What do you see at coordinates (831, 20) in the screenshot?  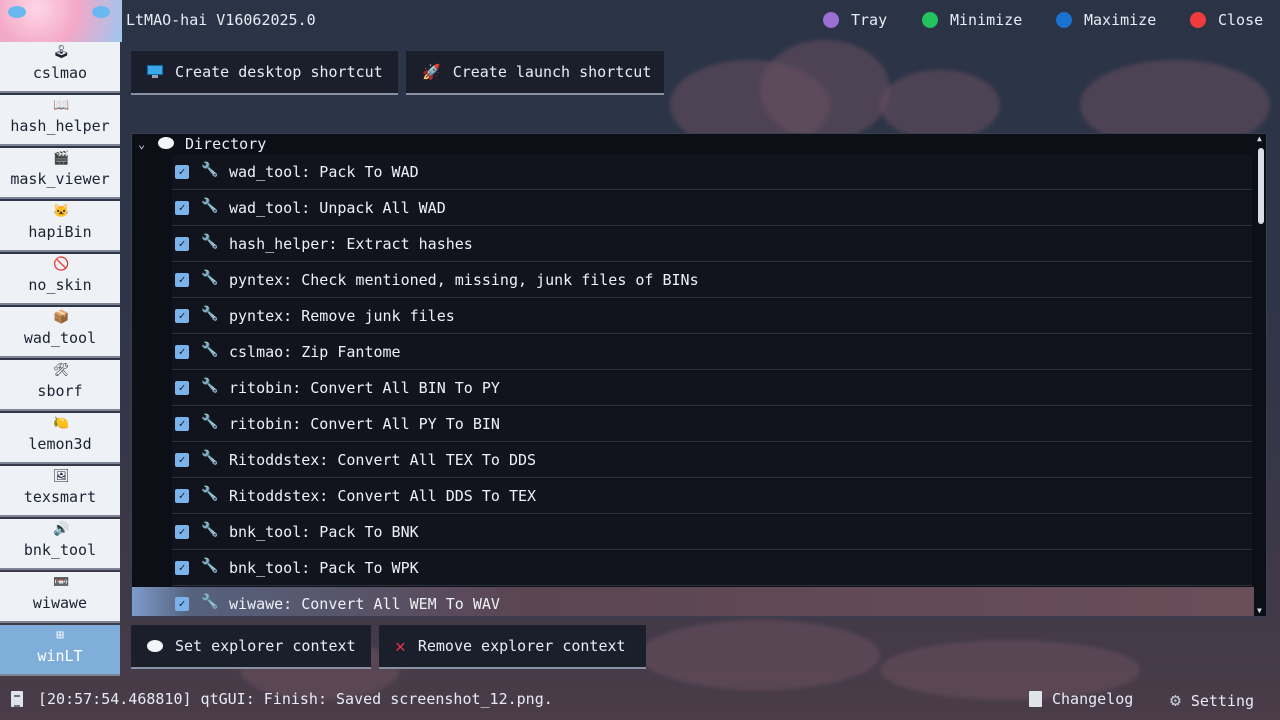 I see `tray-dot-icon` at bounding box center [831, 20].